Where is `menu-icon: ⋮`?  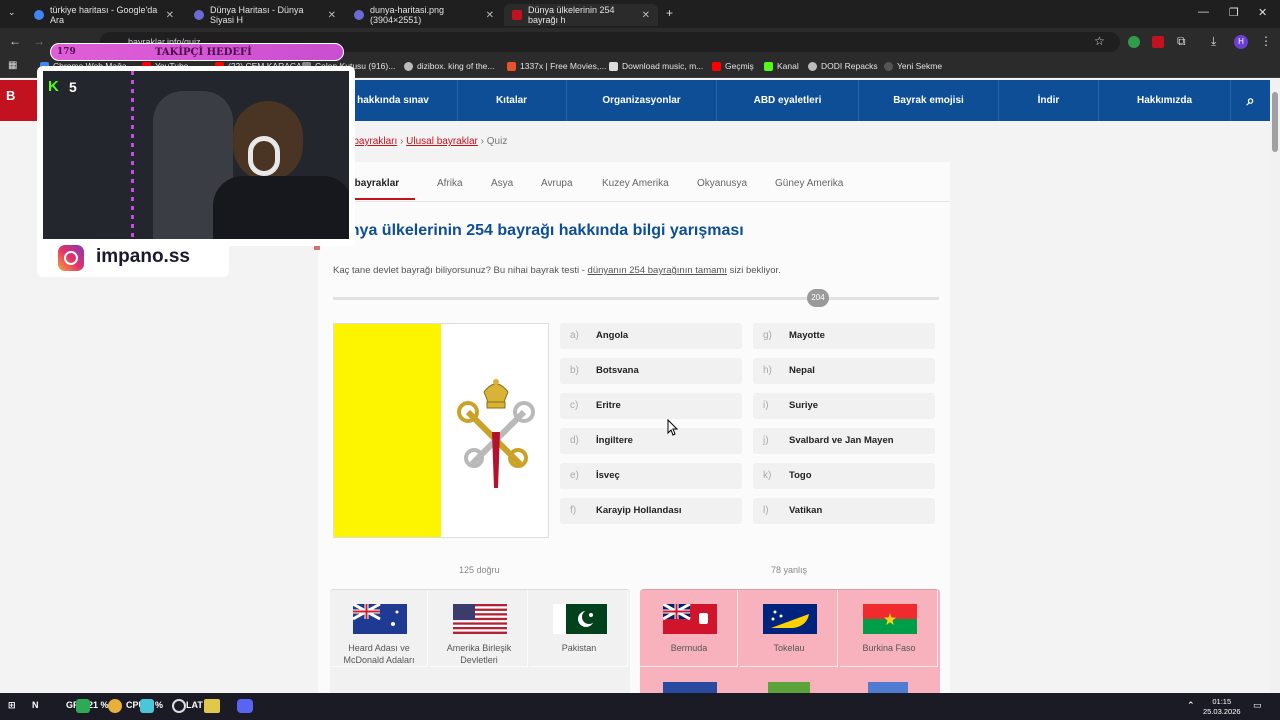
menu-icon: ⋮ is located at coordinates (1266, 41).